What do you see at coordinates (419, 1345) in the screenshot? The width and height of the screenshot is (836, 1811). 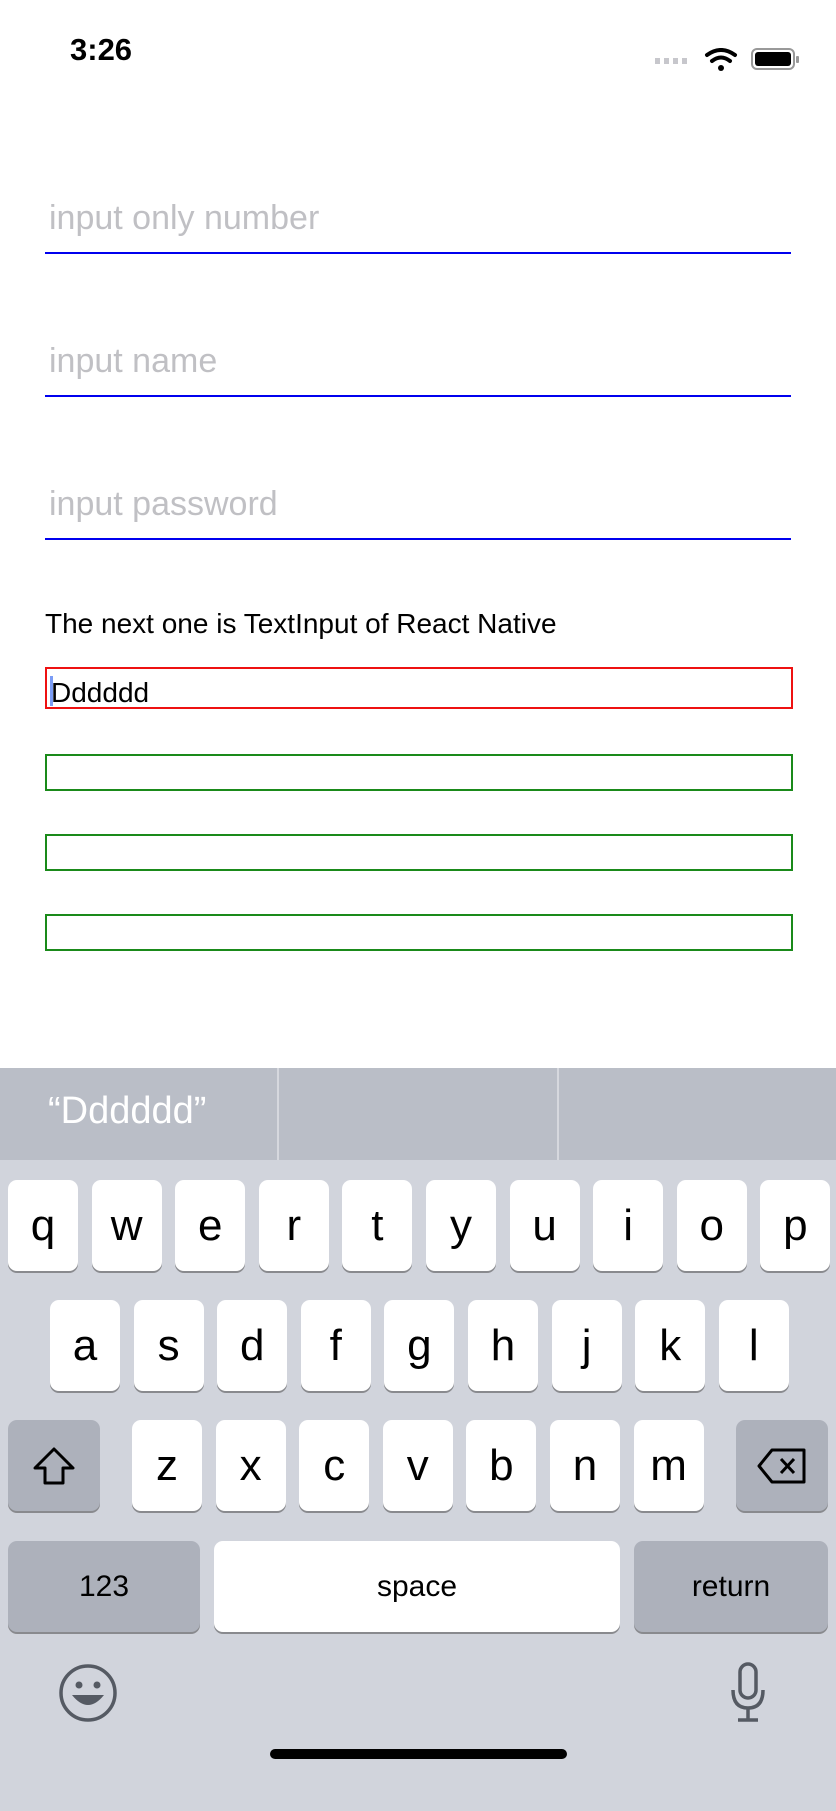 I see `key-g: g` at bounding box center [419, 1345].